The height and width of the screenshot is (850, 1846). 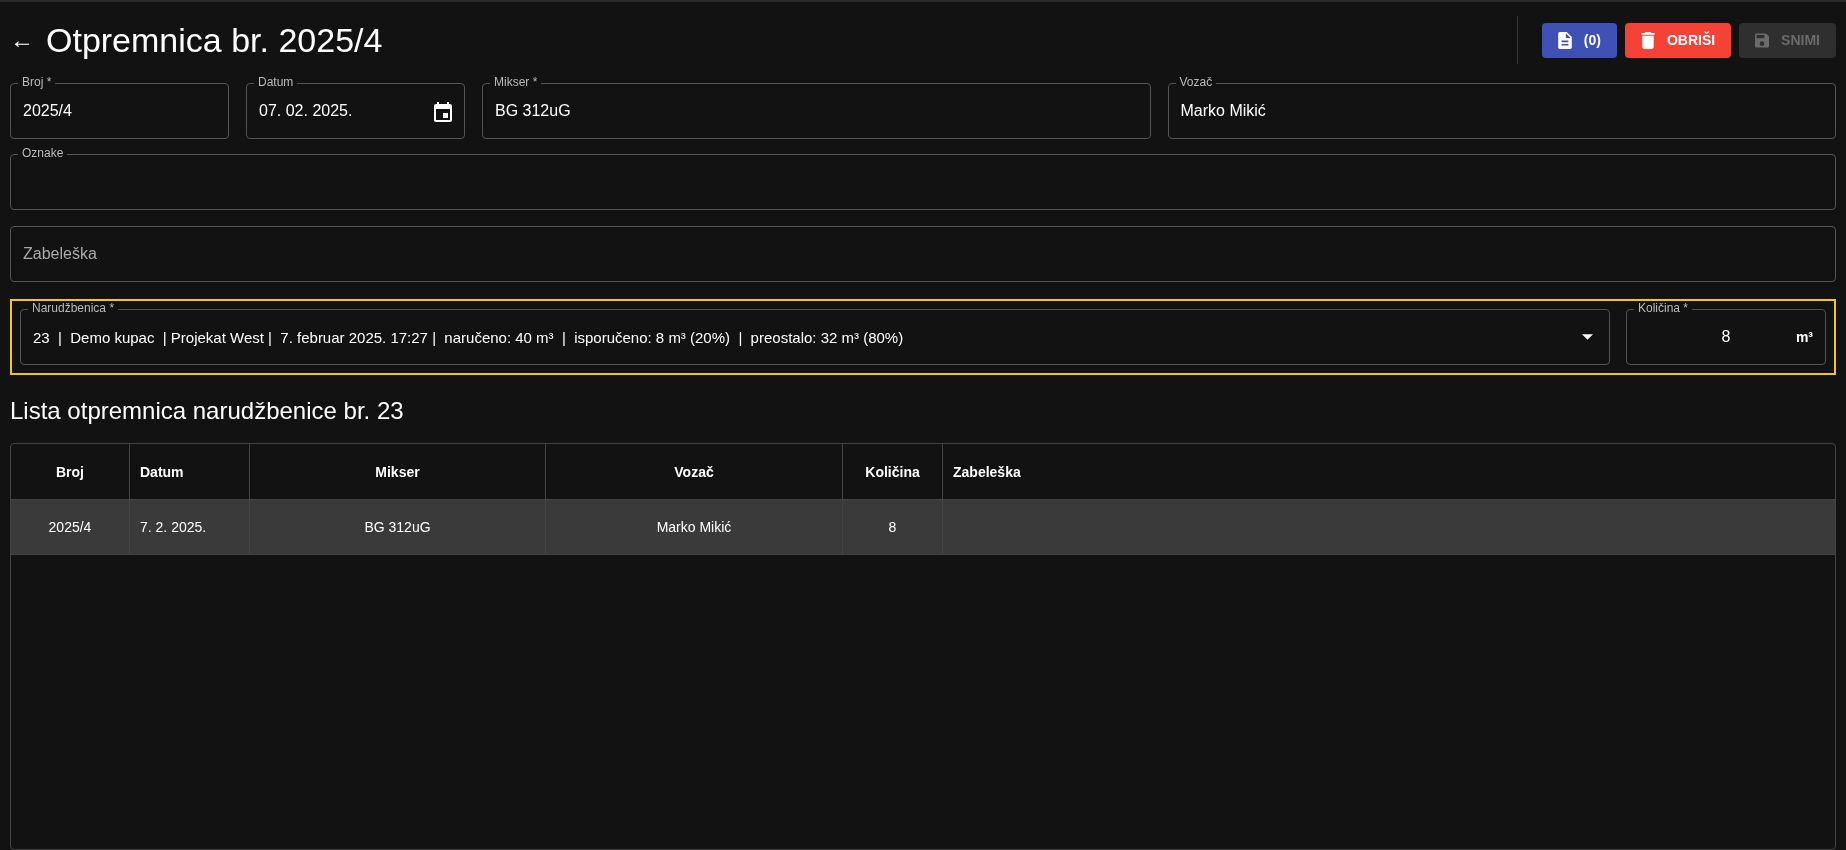 What do you see at coordinates (443, 111) in the screenshot?
I see `calendar-icon` at bounding box center [443, 111].